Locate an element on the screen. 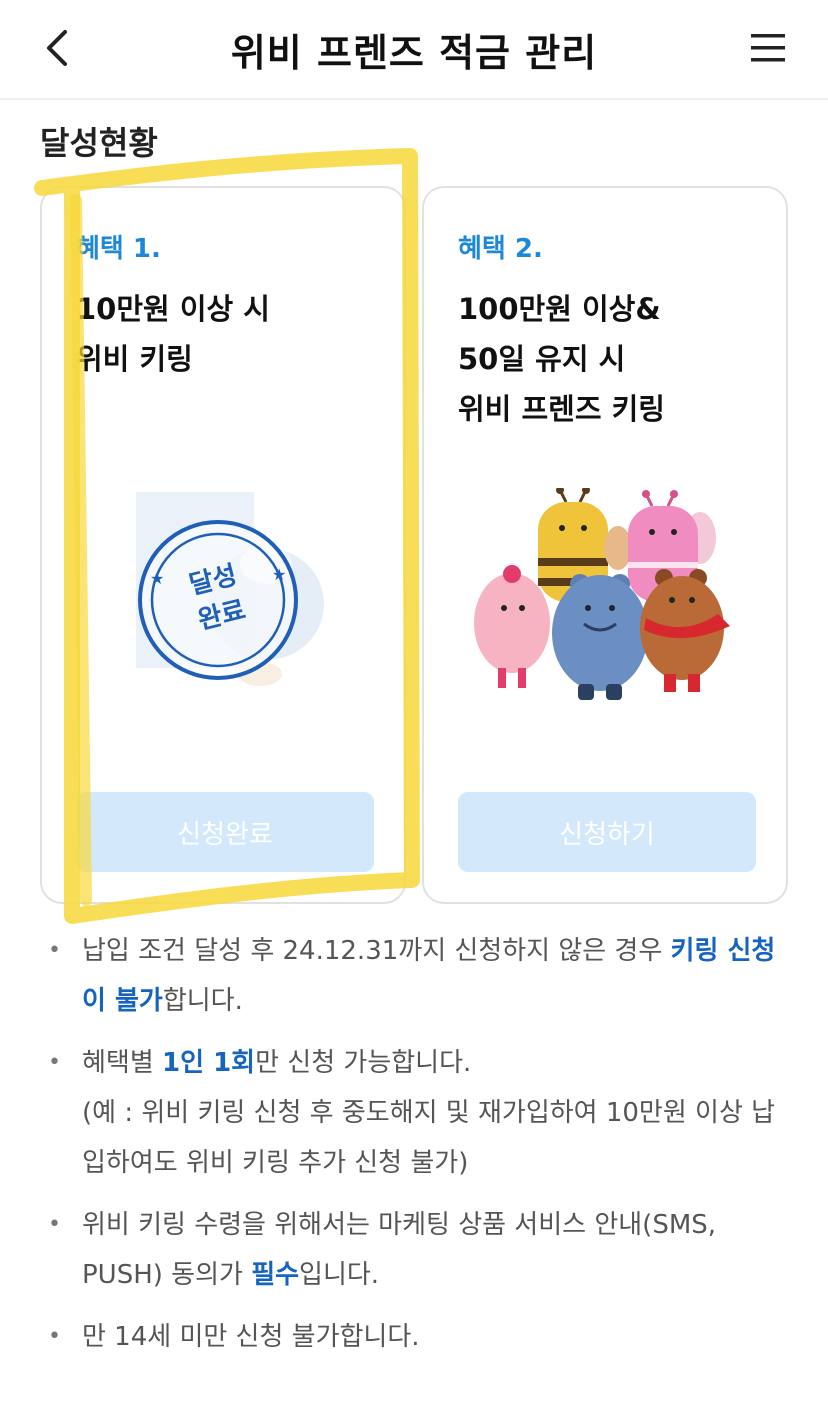 The image size is (828, 1403). apply-complete-button: 신청완료 is located at coordinates (225, 832).